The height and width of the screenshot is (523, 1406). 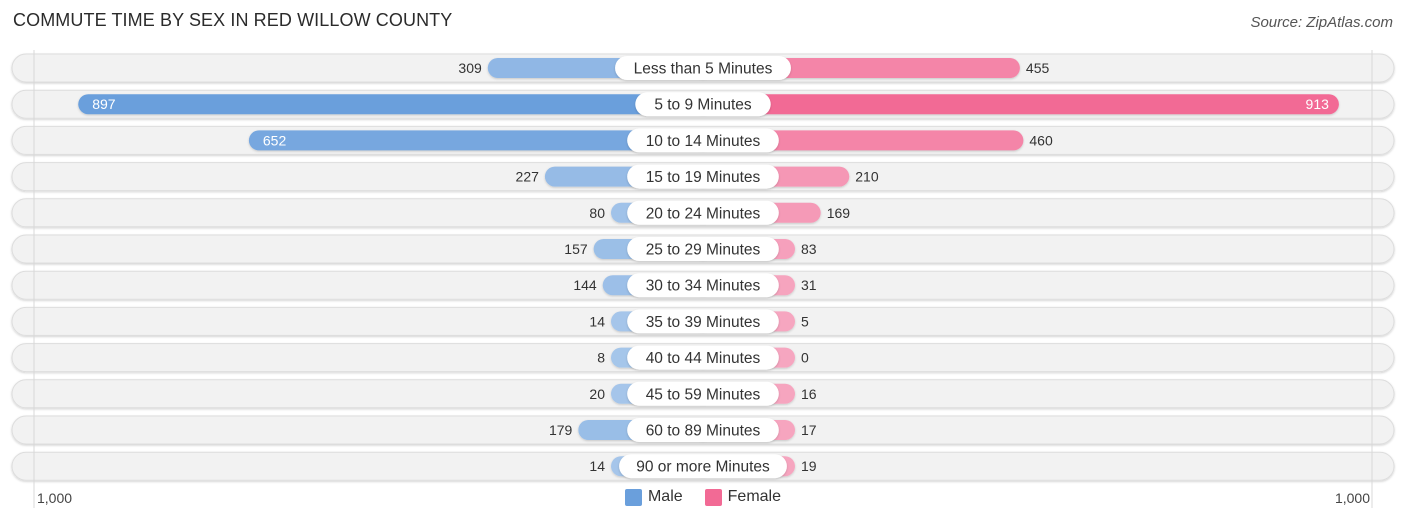 I want to click on legend-item-male: Male, so click(x=653, y=497).